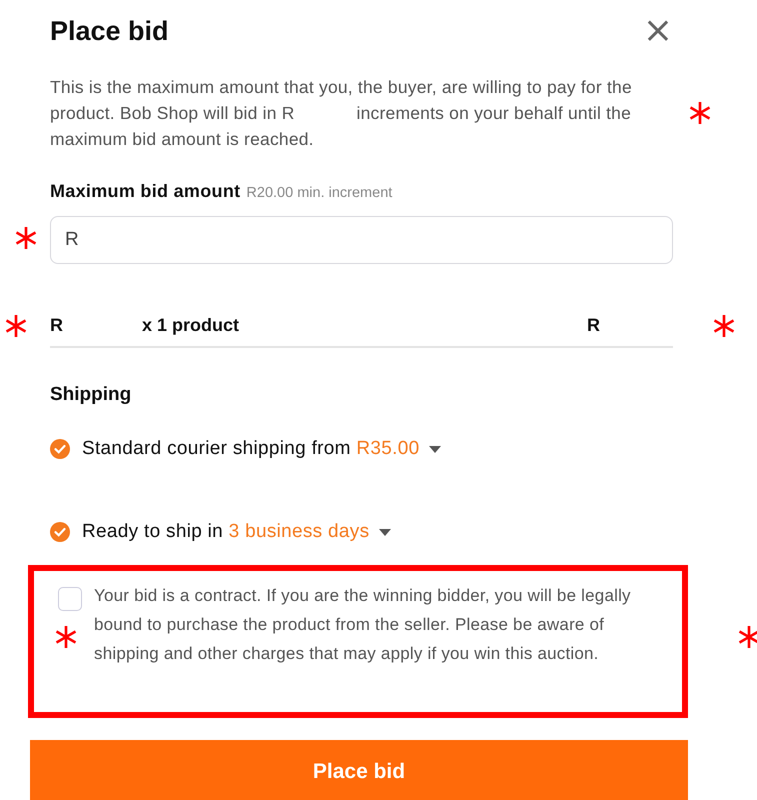 Image resolution: width=757 pixels, height=800 pixels. What do you see at coordinates (226, 532) in the screenshot?
I see `shipping-option: Ready to ship in 3 business days` at bounding box center [226, 532].